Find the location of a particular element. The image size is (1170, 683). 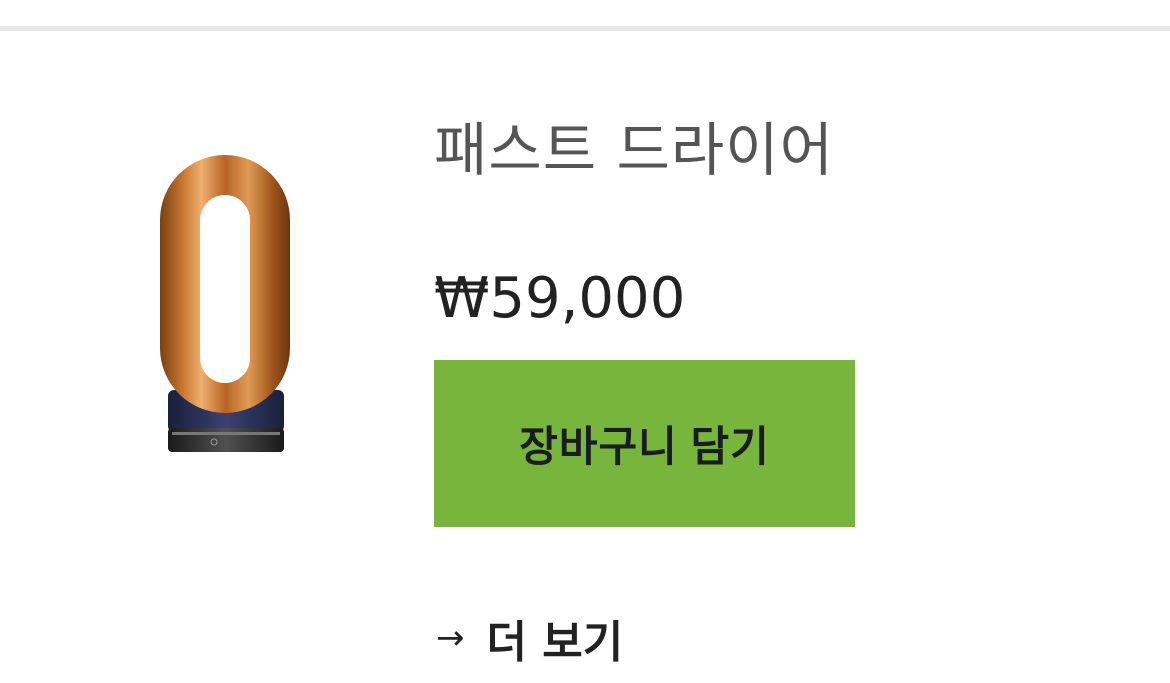

more-link: → 더 보기 is located at coordinates (529, 638).